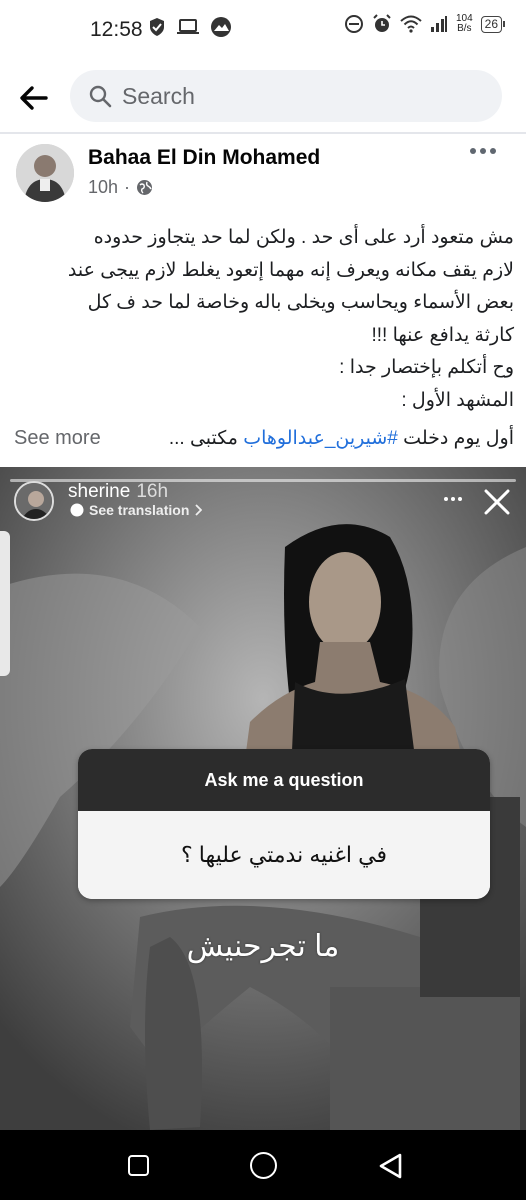  I want to click on hashtag-link: #شيرين_عبدالوهاب, so click(320, 438).